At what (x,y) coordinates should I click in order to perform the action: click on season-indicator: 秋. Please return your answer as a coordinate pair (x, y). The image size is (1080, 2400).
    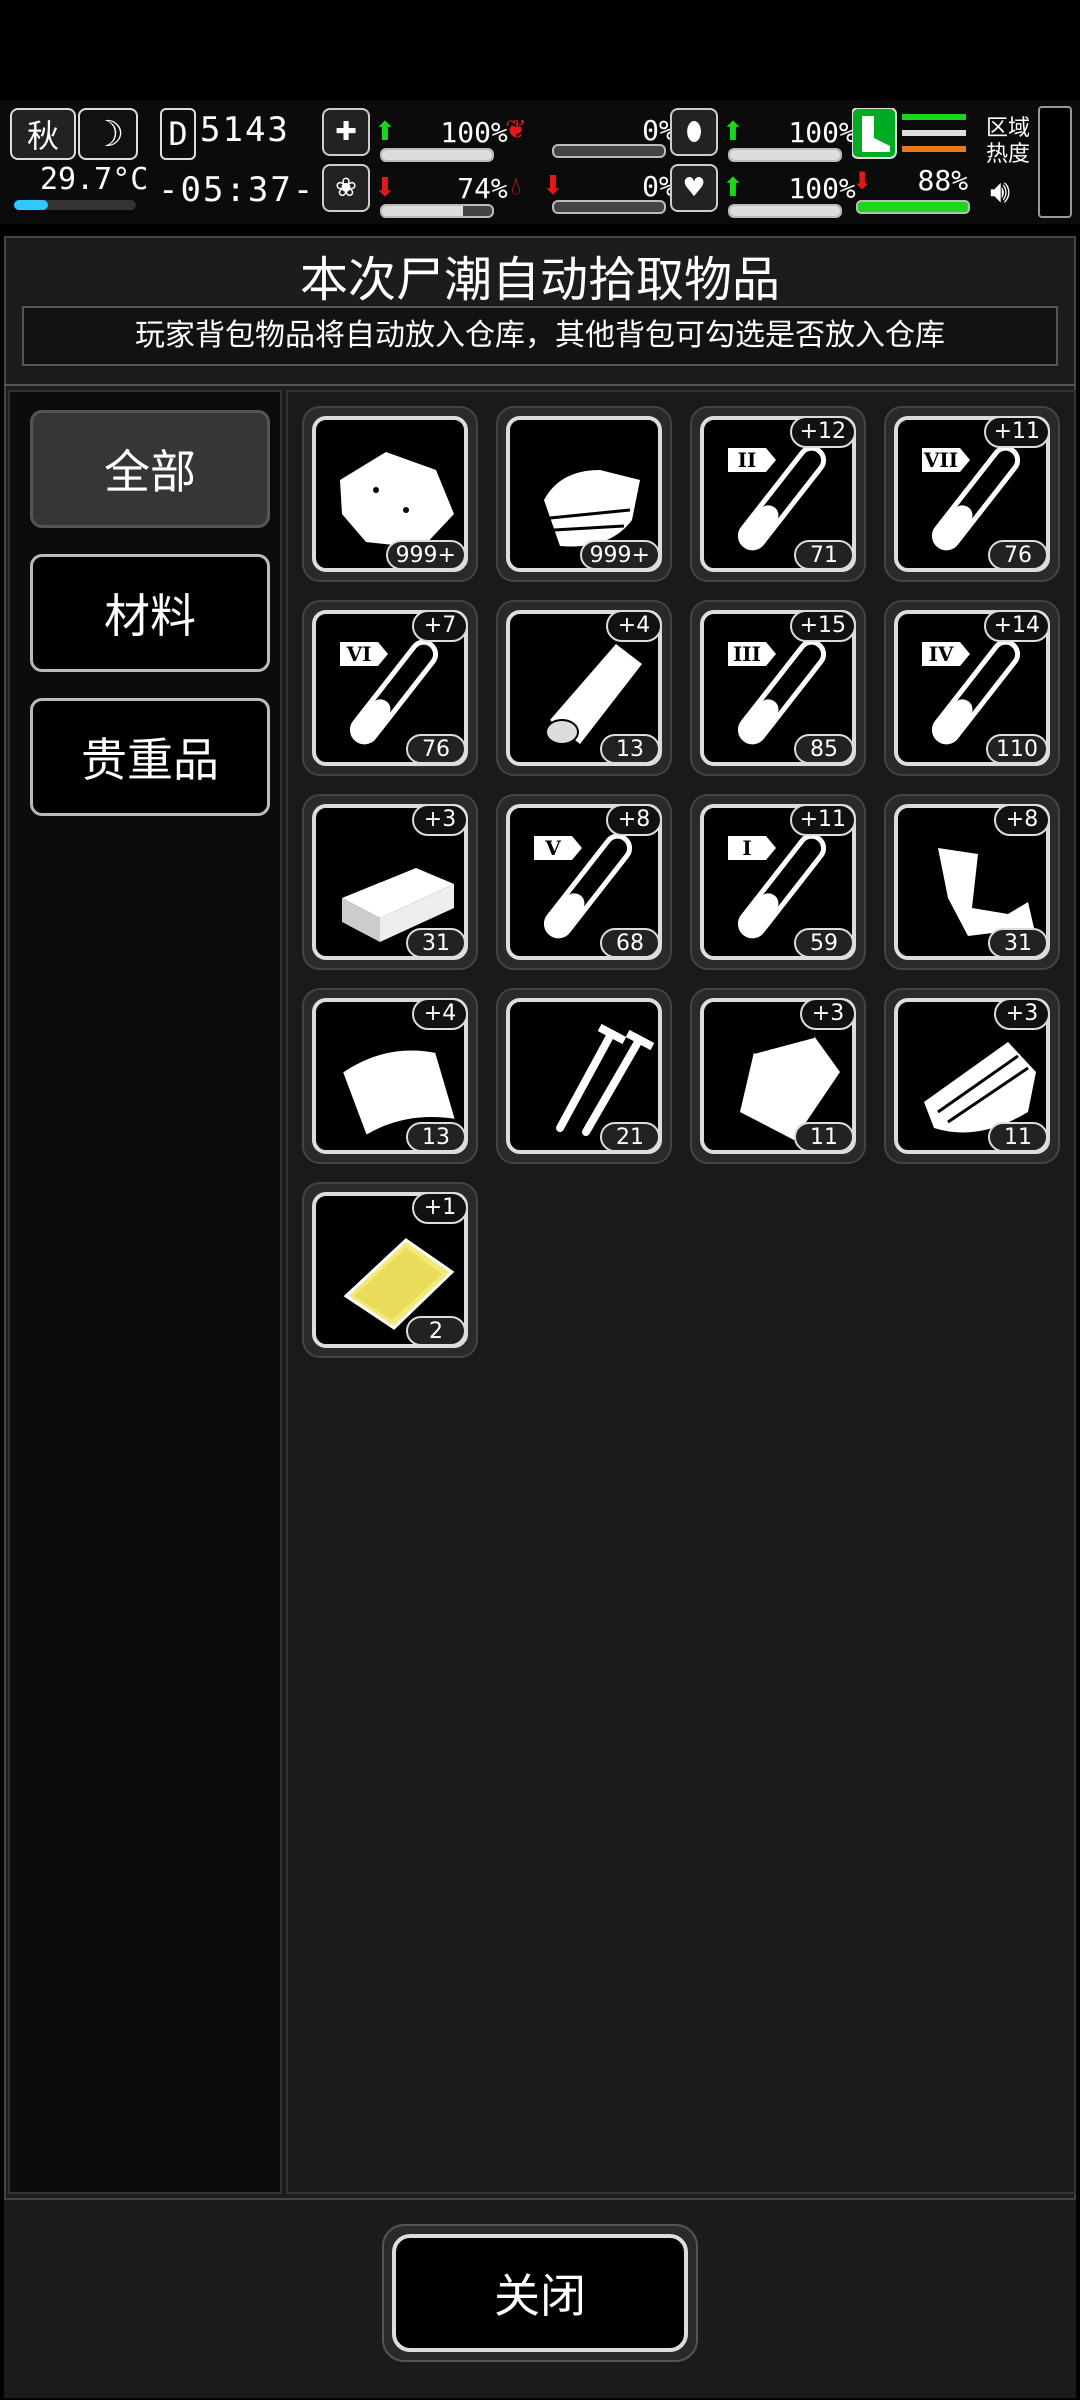
    Looking at the image, I should click on (43, 134).